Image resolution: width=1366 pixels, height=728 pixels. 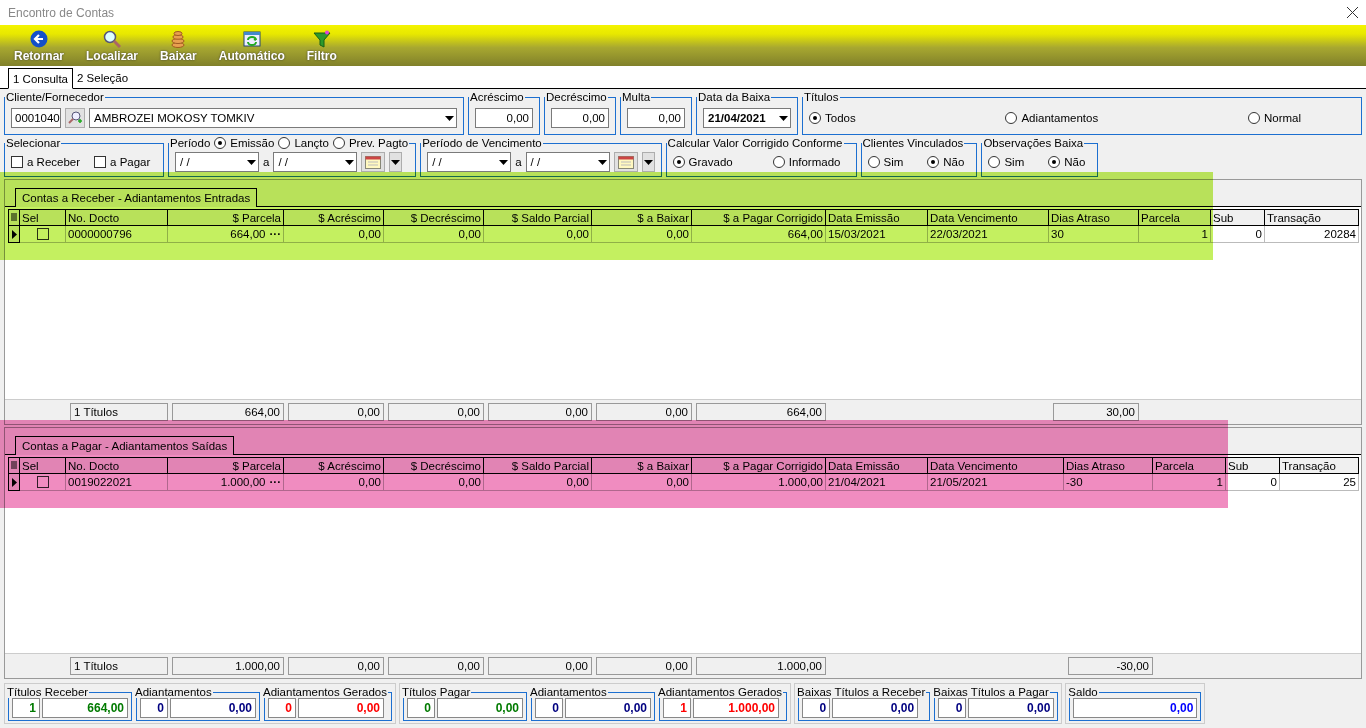 I want to click on group-label: Baixas Títulos a Pagar, so click(x=991, y=692).